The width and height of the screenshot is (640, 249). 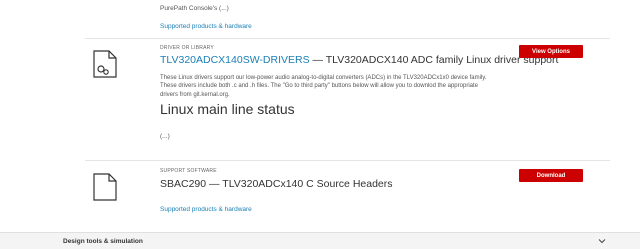 What do you see at coordinates (551, 175) in the screenshot?
I see `download-button: Download` at bounding box center [551, 175].